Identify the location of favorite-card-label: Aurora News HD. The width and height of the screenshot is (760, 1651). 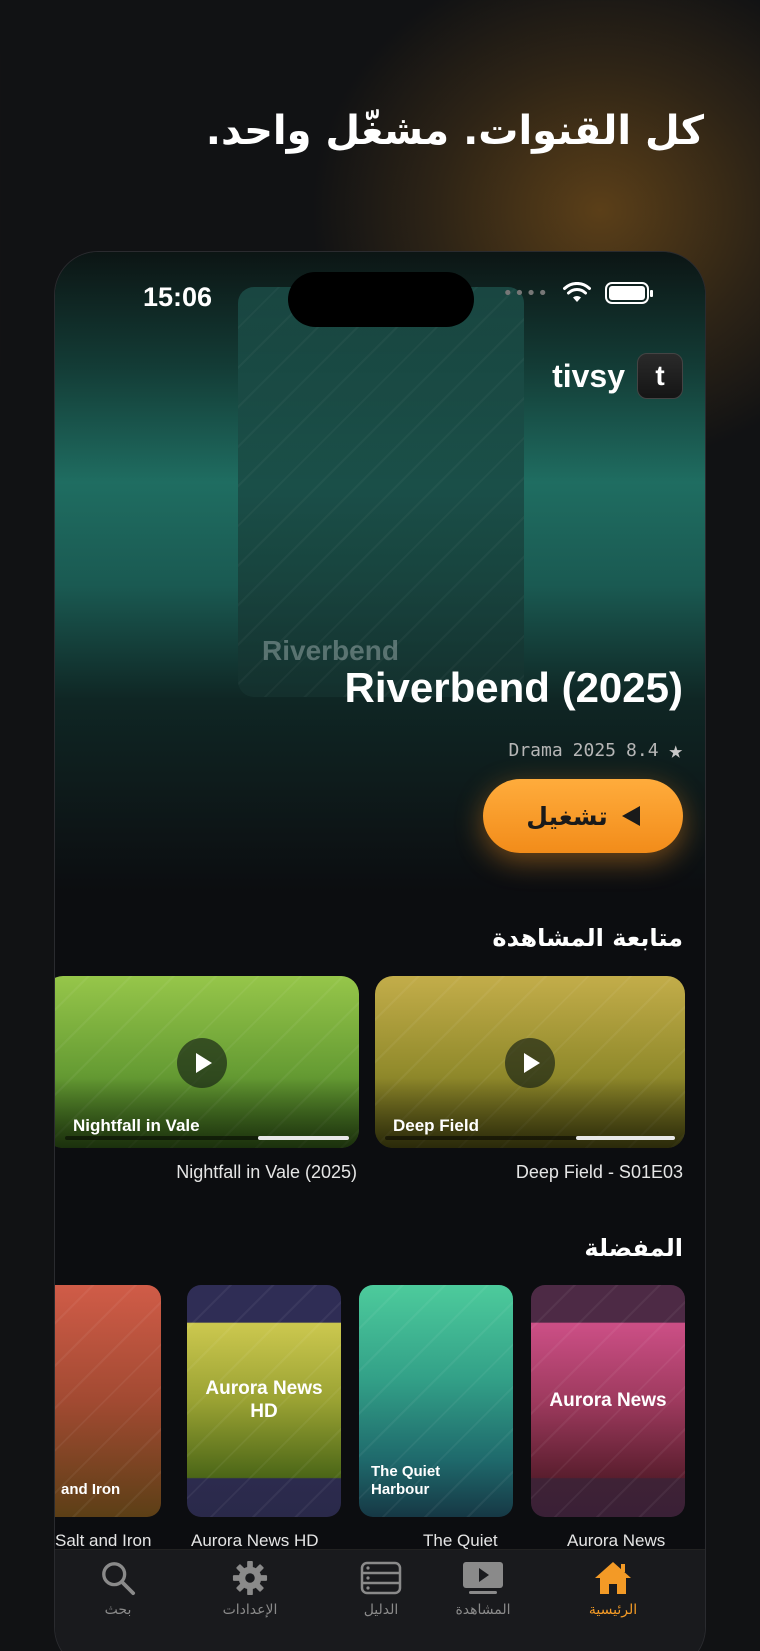
(264, 1400).